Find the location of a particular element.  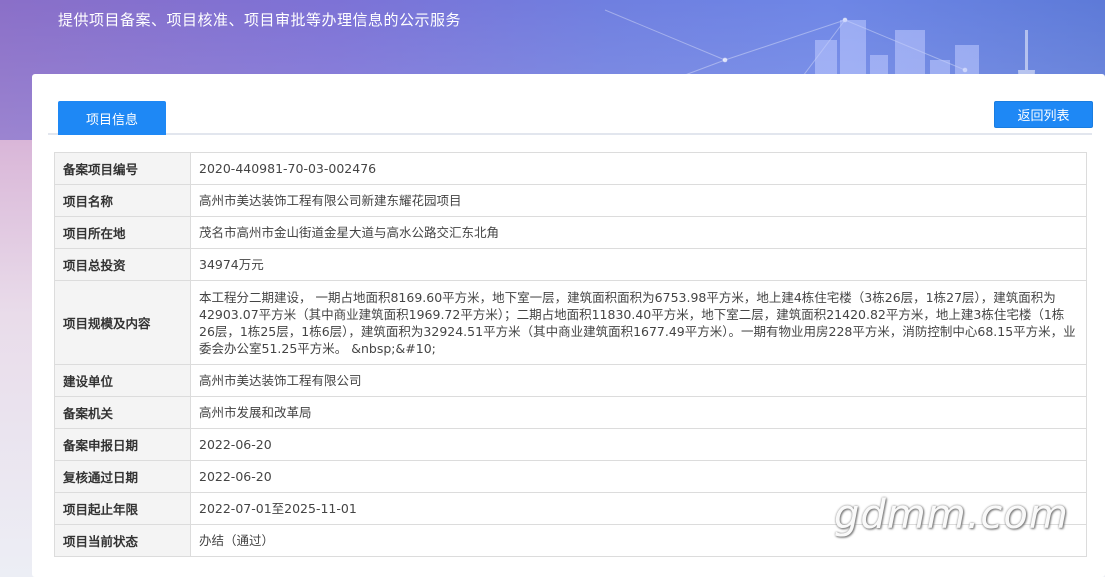

row-value: 高州市发展和改革局 is located at coordinates (638, 412).